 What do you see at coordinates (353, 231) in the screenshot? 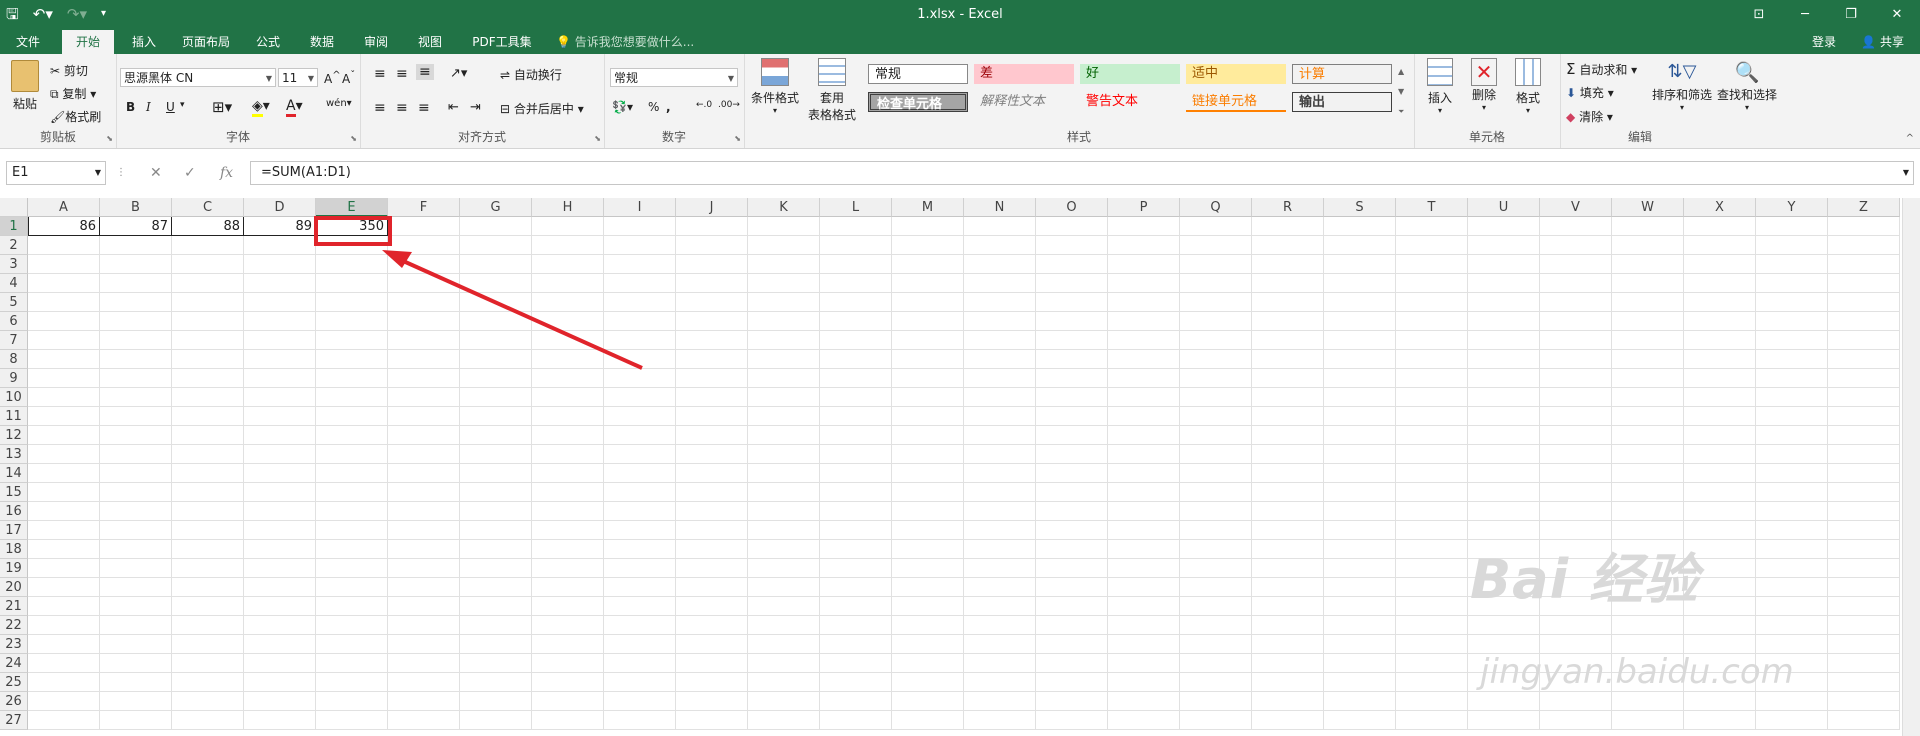
I see `highlight-box` at bounding box center [353, 231].